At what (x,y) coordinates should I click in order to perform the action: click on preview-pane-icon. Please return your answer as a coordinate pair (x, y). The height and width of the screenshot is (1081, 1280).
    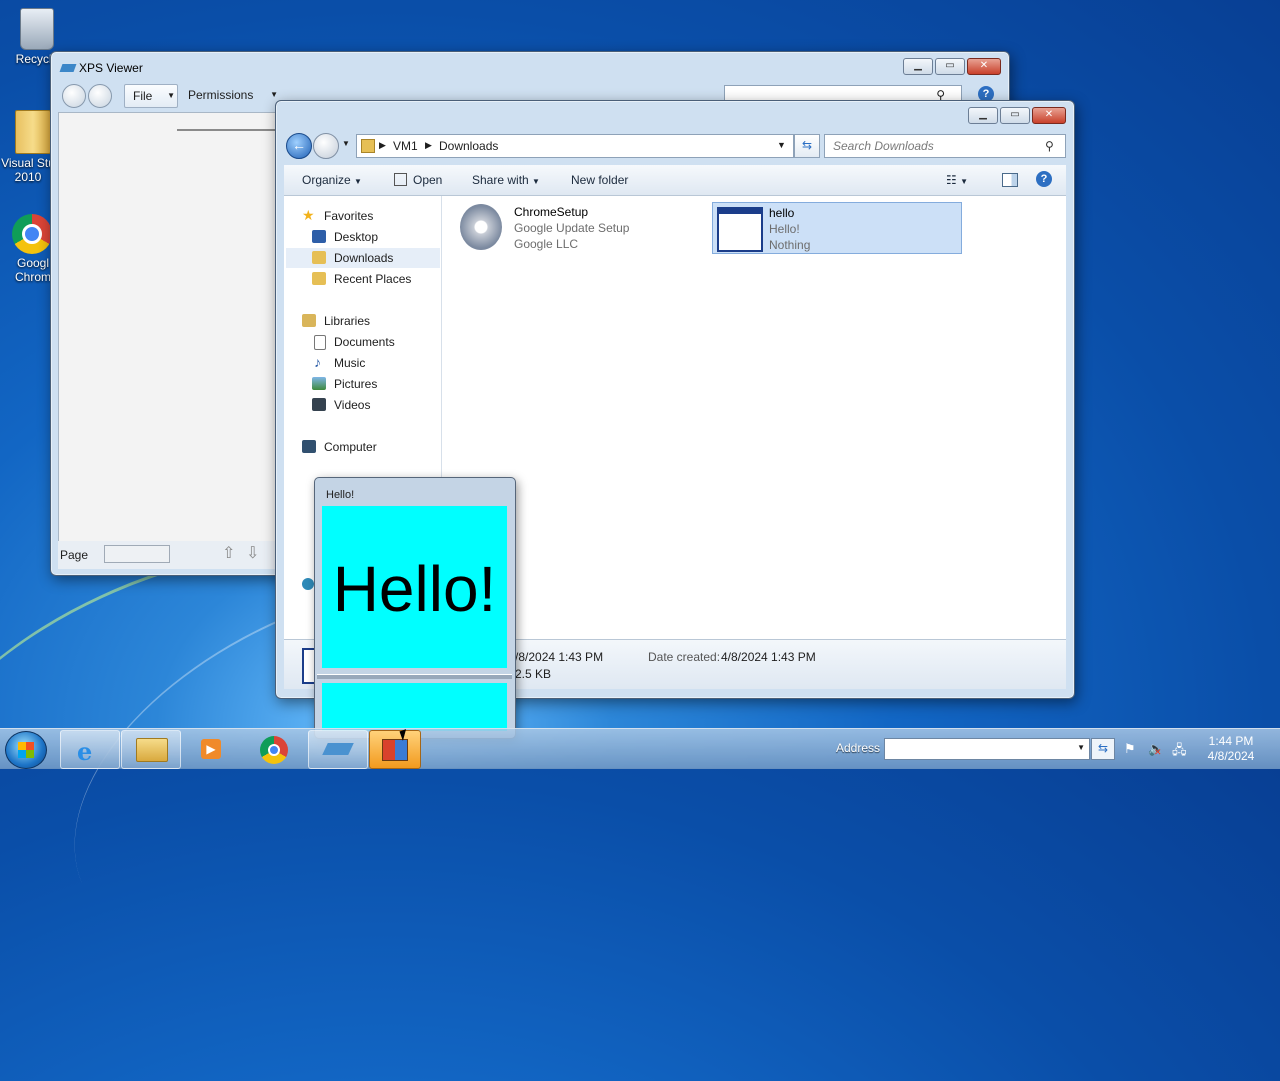
    Looking at the image, I should click on (1010, 180).